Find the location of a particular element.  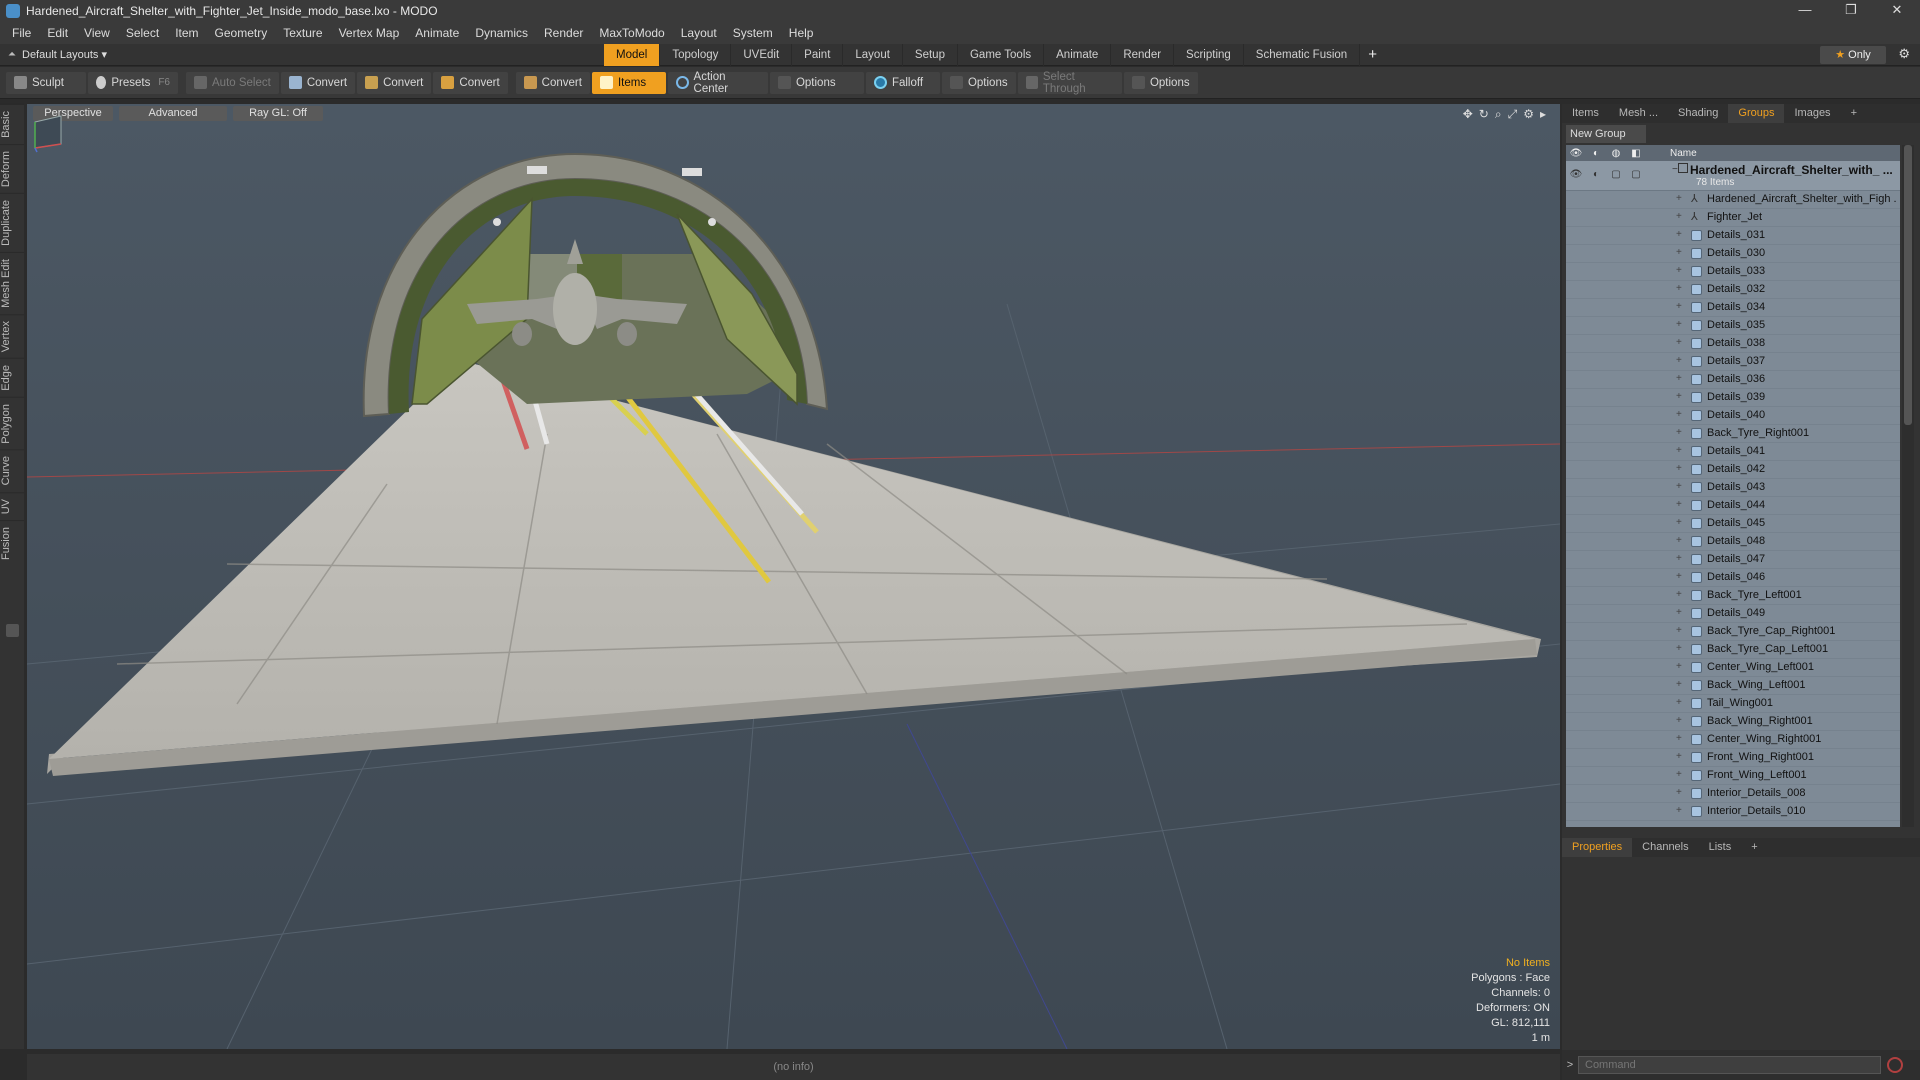

lock-toggle-icon: ▢ is located at coordinates (1616, 179).